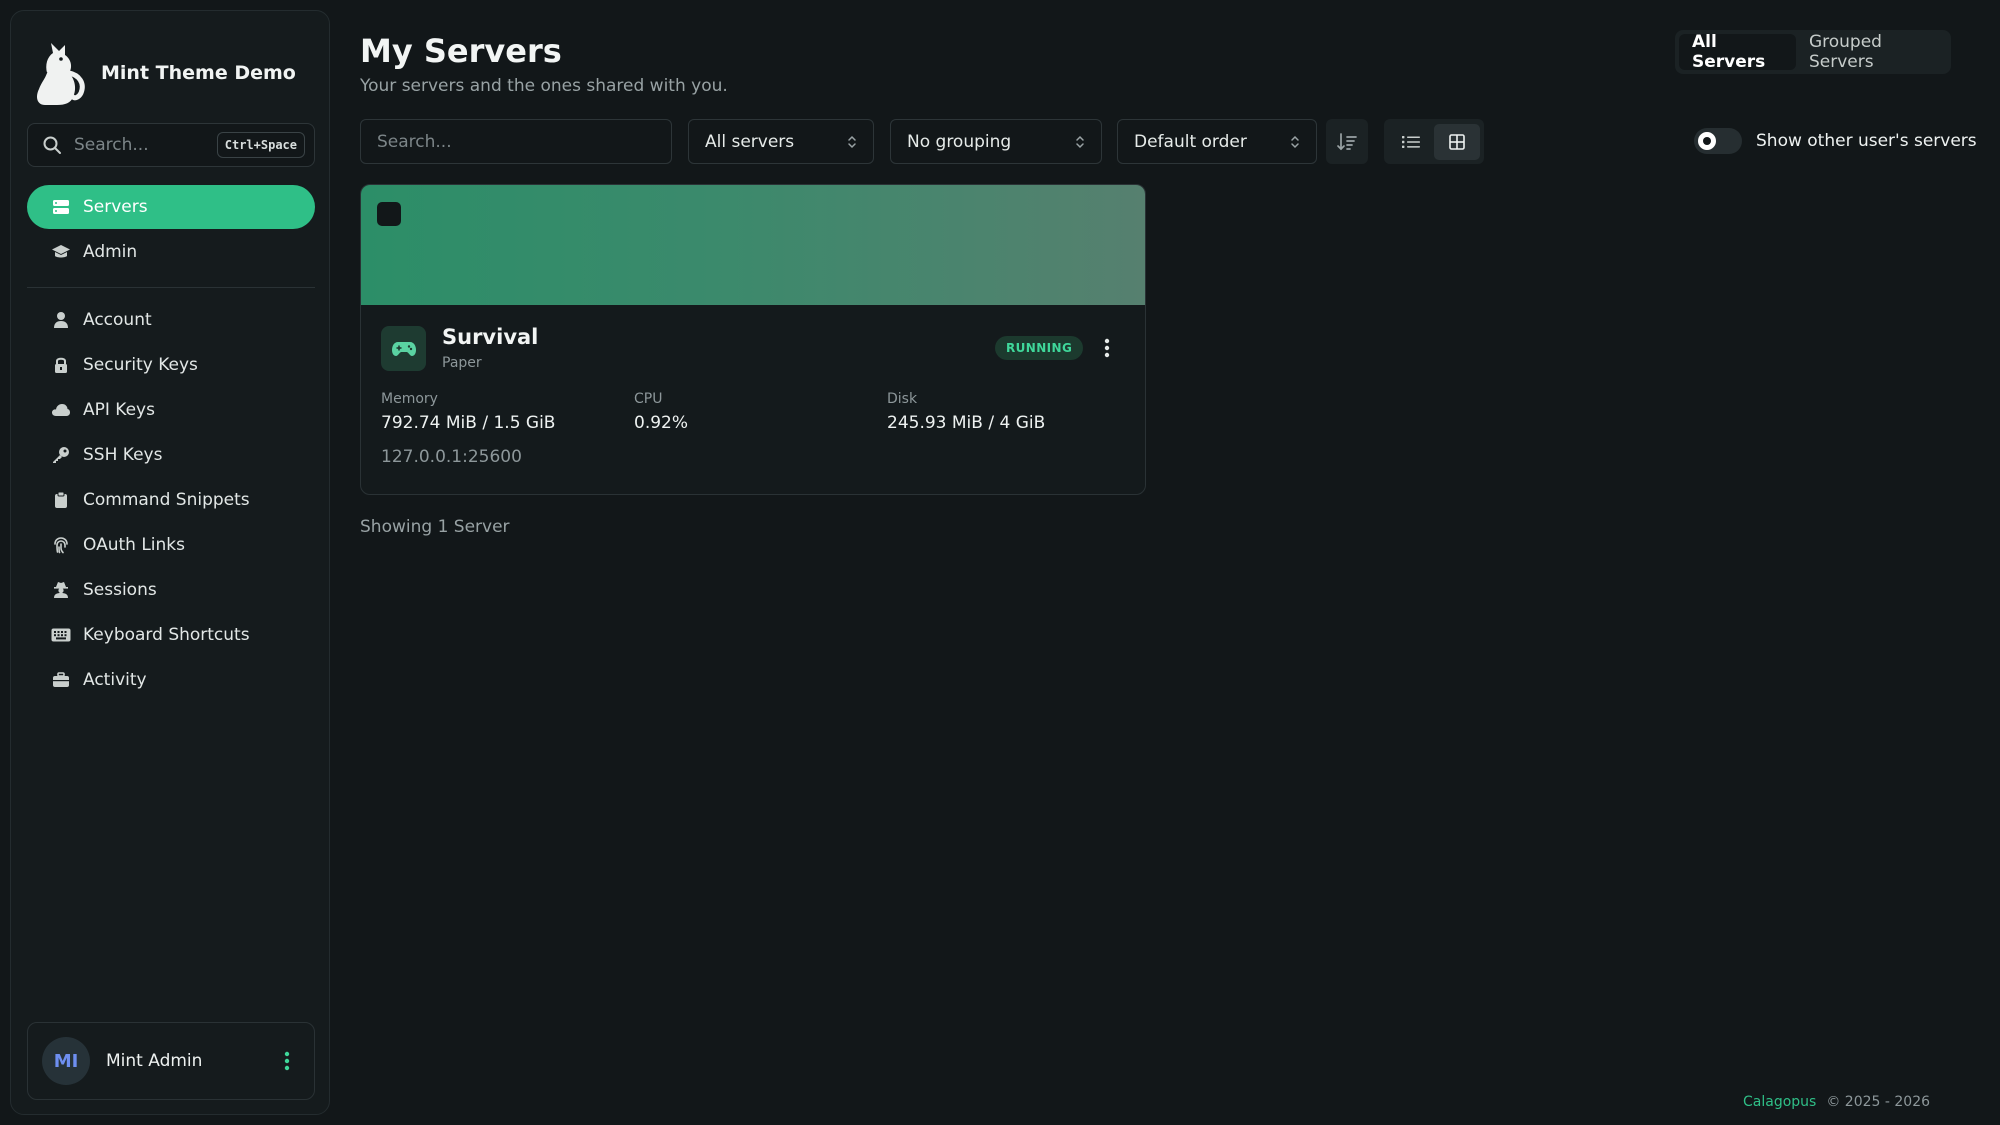 Image resolution: width=2000 pixels, height=1125 pixels. Describe the element at coordinates (959, 141) in the screenshot. I see `grouping-value: No grouping` at that location.